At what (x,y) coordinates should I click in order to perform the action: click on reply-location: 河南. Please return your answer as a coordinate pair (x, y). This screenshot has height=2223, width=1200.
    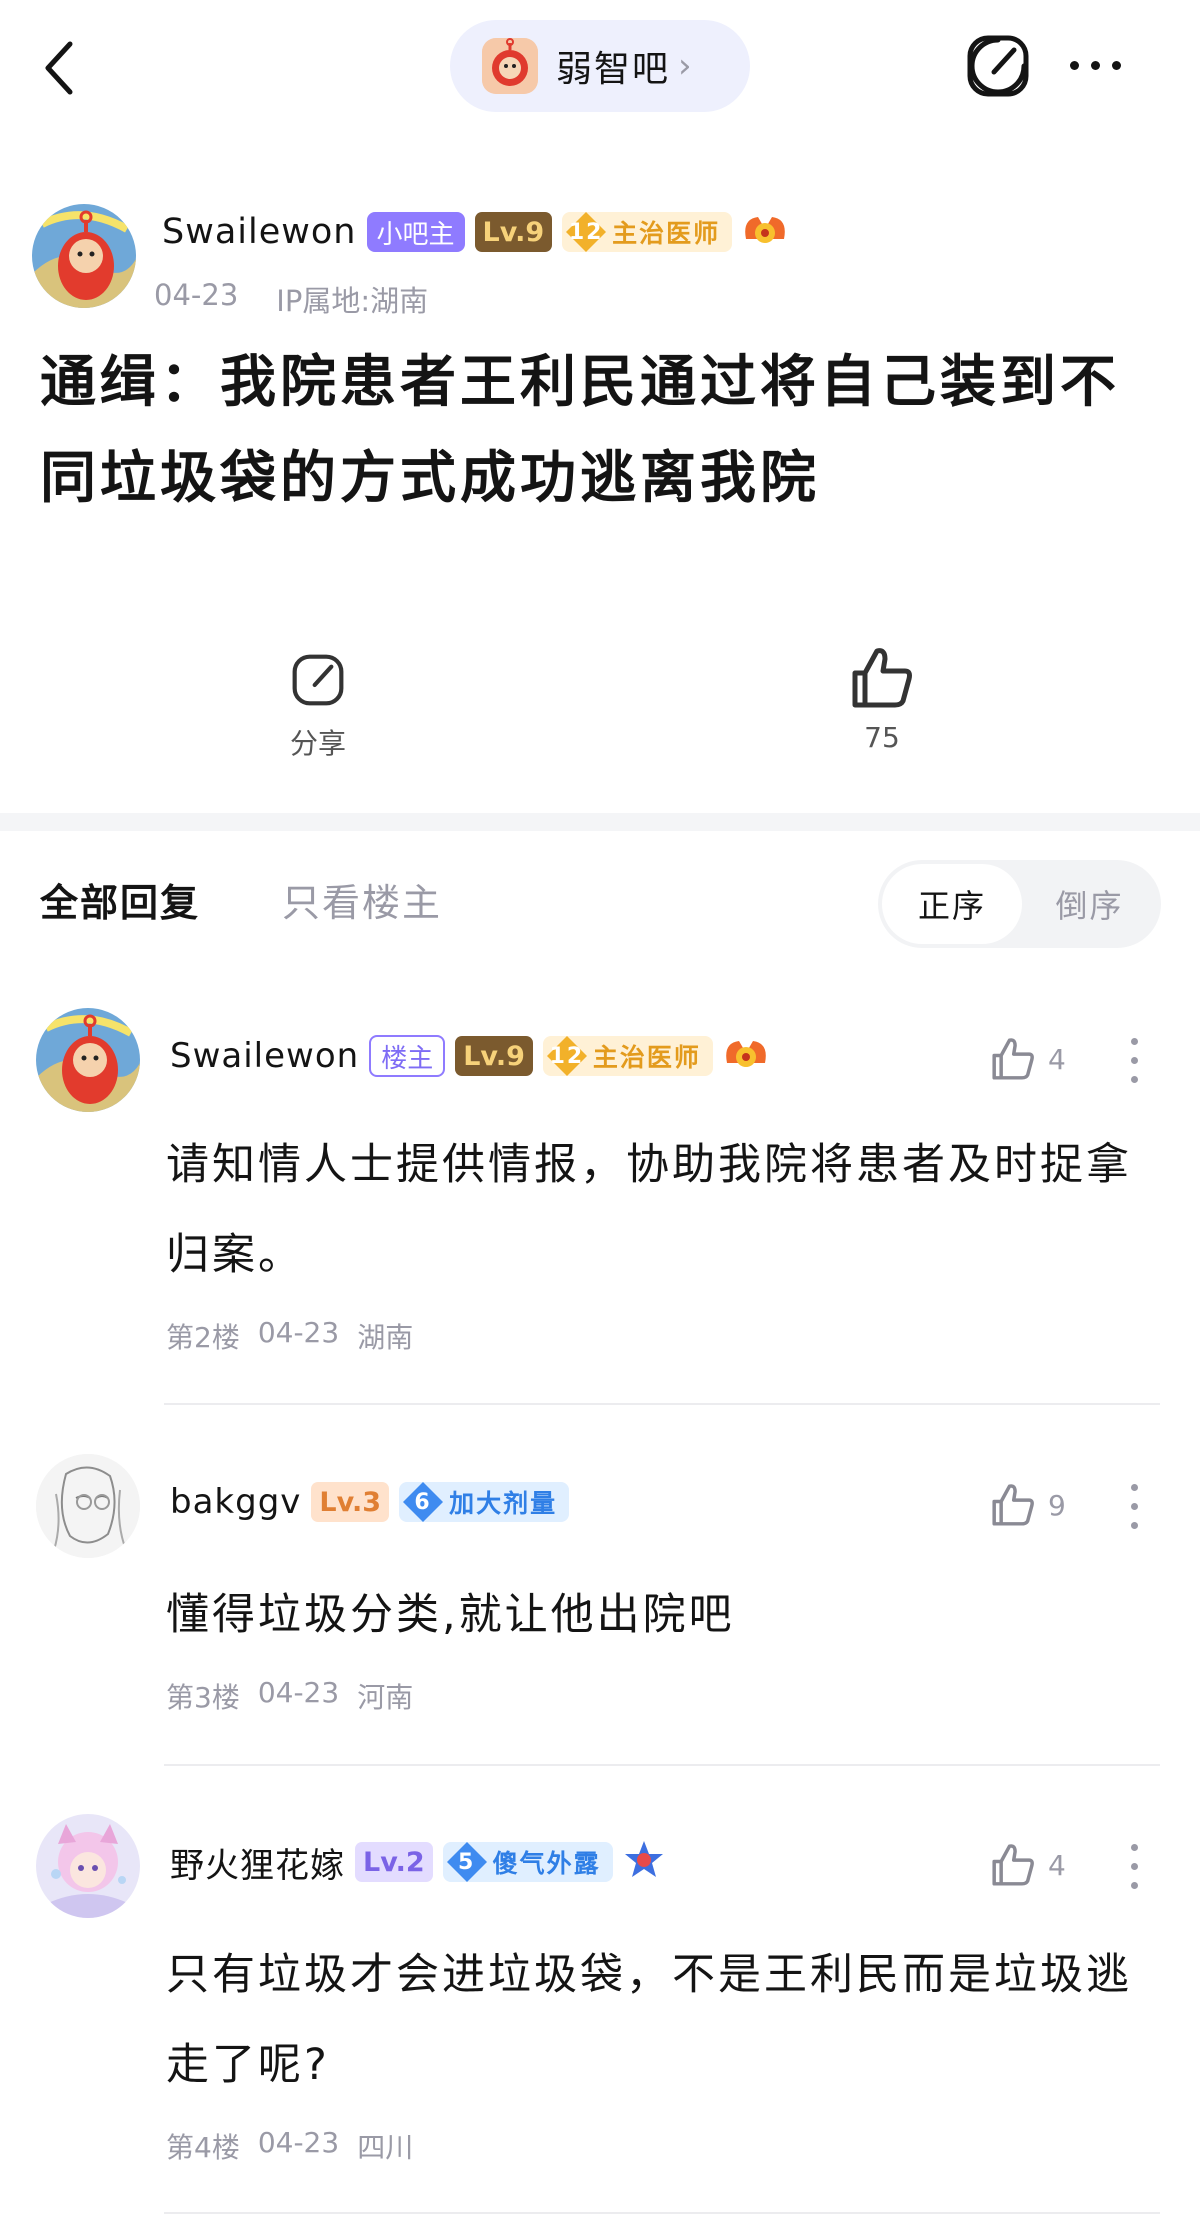
    Looking at the image, I should click on (385, 1697).